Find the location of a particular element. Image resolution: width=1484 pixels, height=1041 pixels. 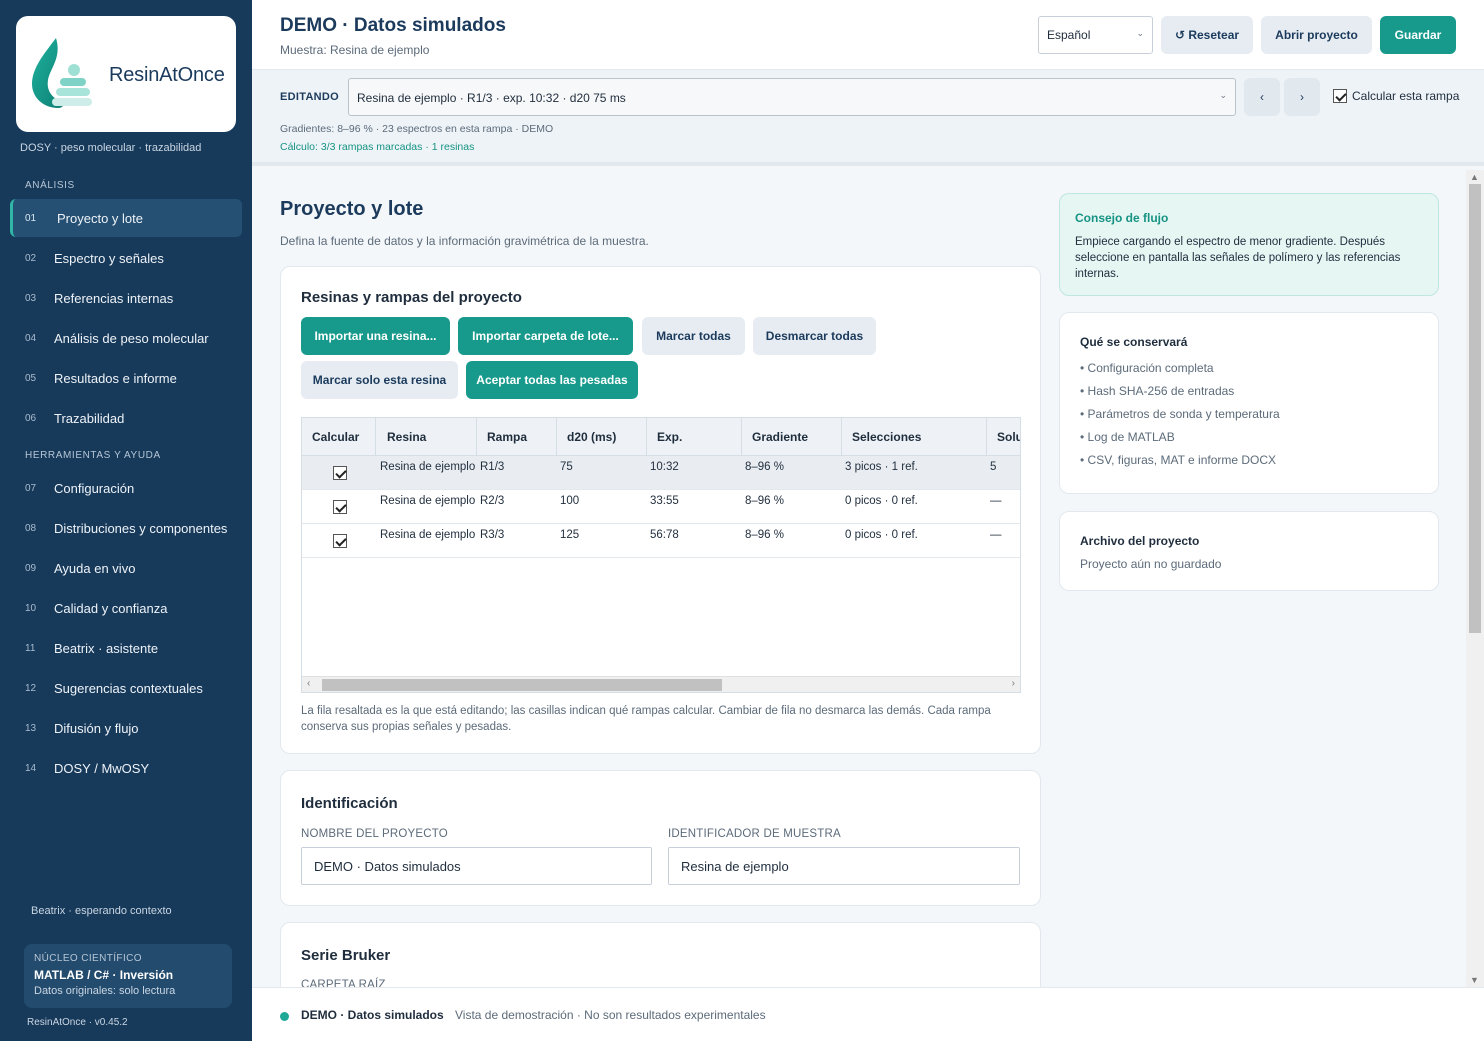

scroll-left-icon: ‹ is located at coordinates (308, 683).